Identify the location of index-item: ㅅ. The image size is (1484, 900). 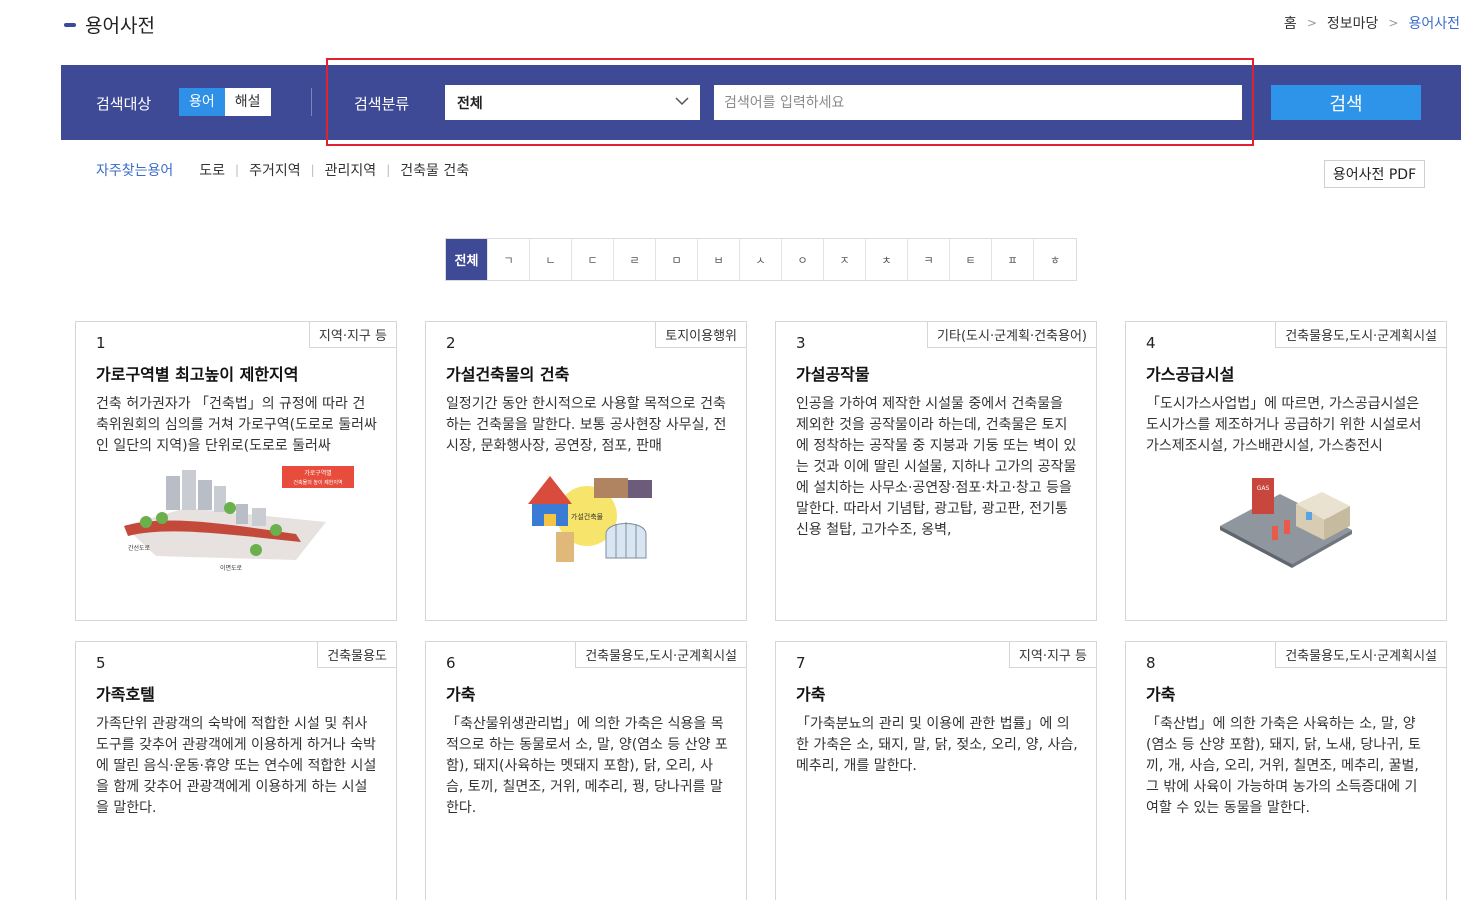
(761, 259).